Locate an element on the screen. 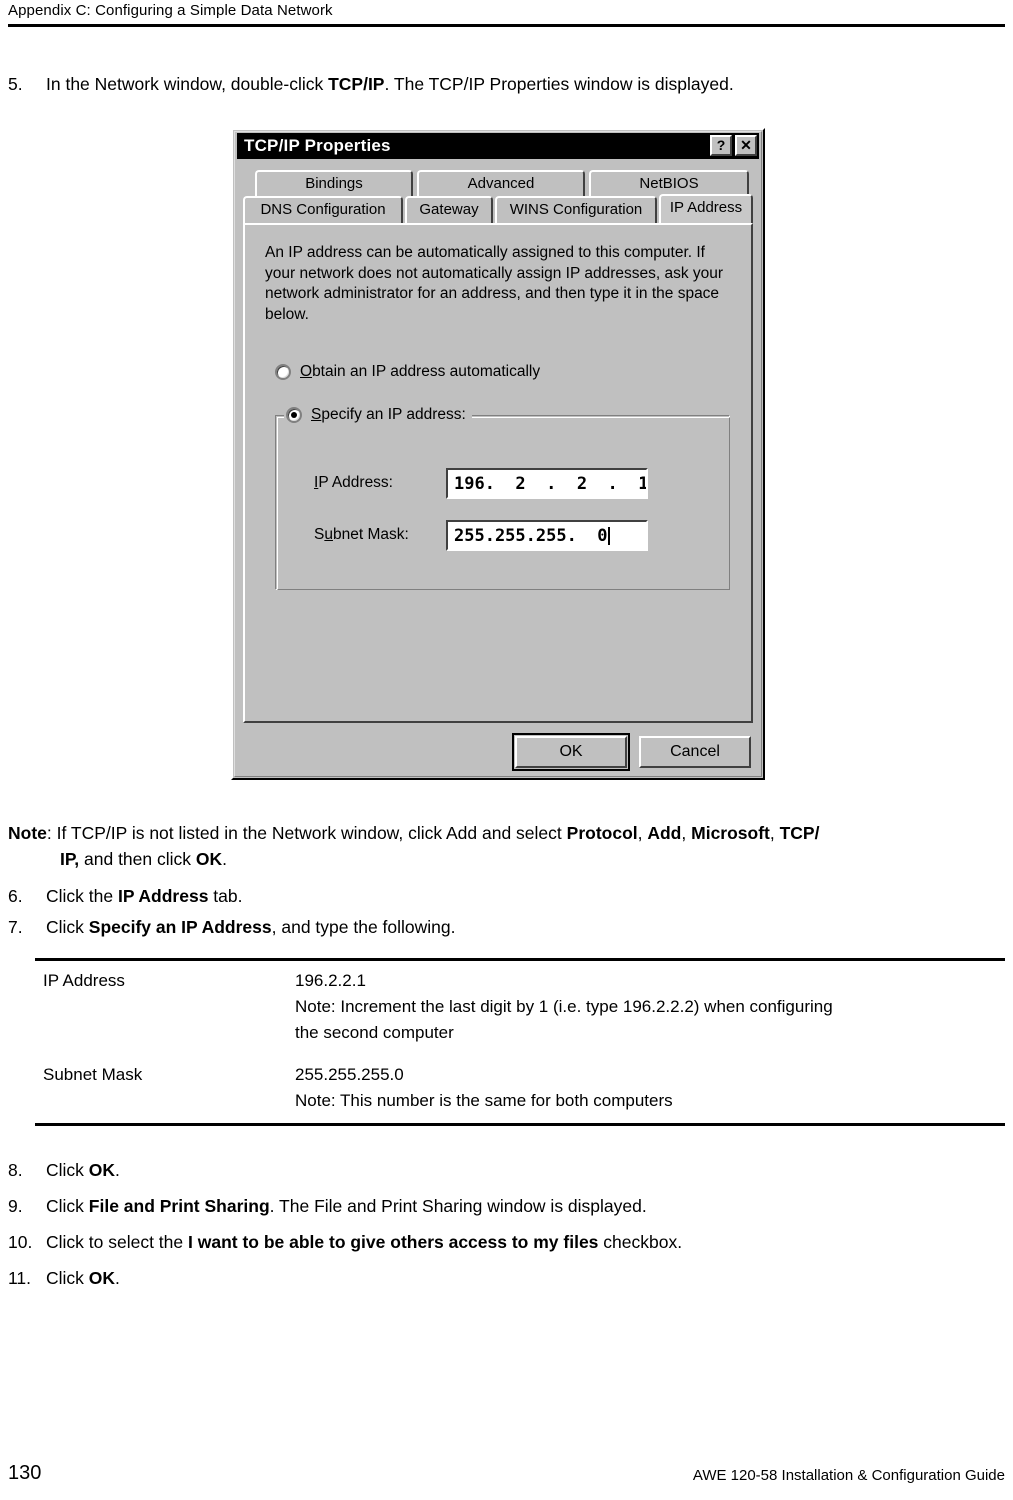  note-line-2: IP, and then click OK. is located at coordinates (532, 859).